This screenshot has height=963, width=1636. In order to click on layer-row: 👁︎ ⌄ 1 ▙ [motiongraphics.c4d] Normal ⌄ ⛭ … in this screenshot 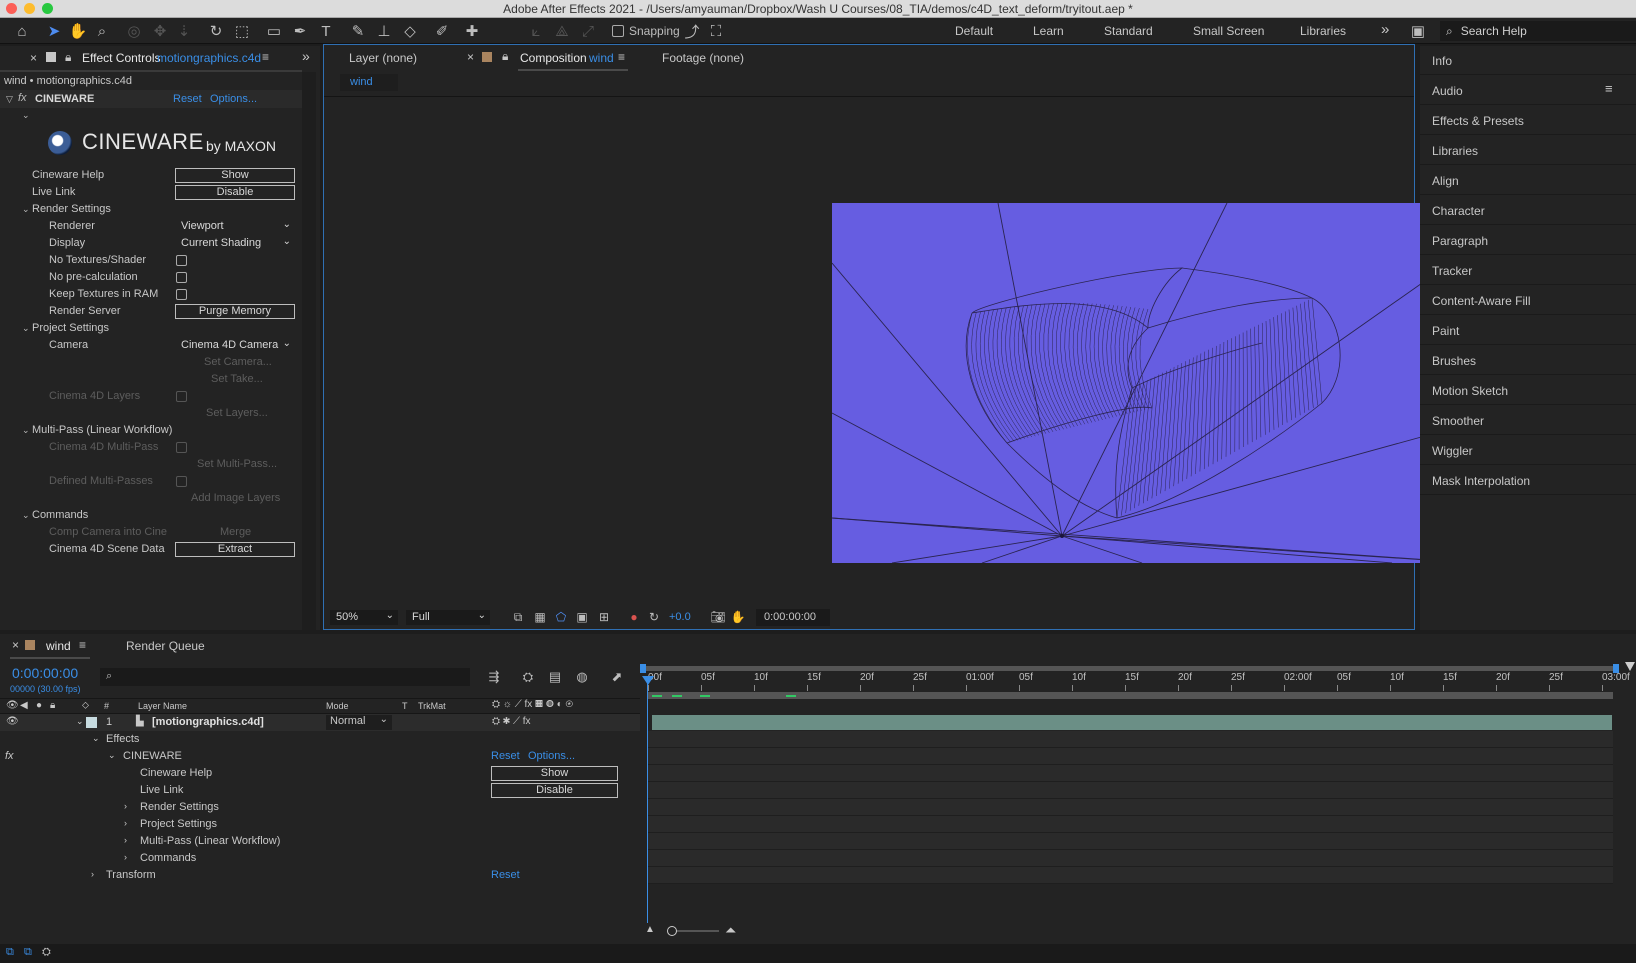, I will do `click(320, 722)`.